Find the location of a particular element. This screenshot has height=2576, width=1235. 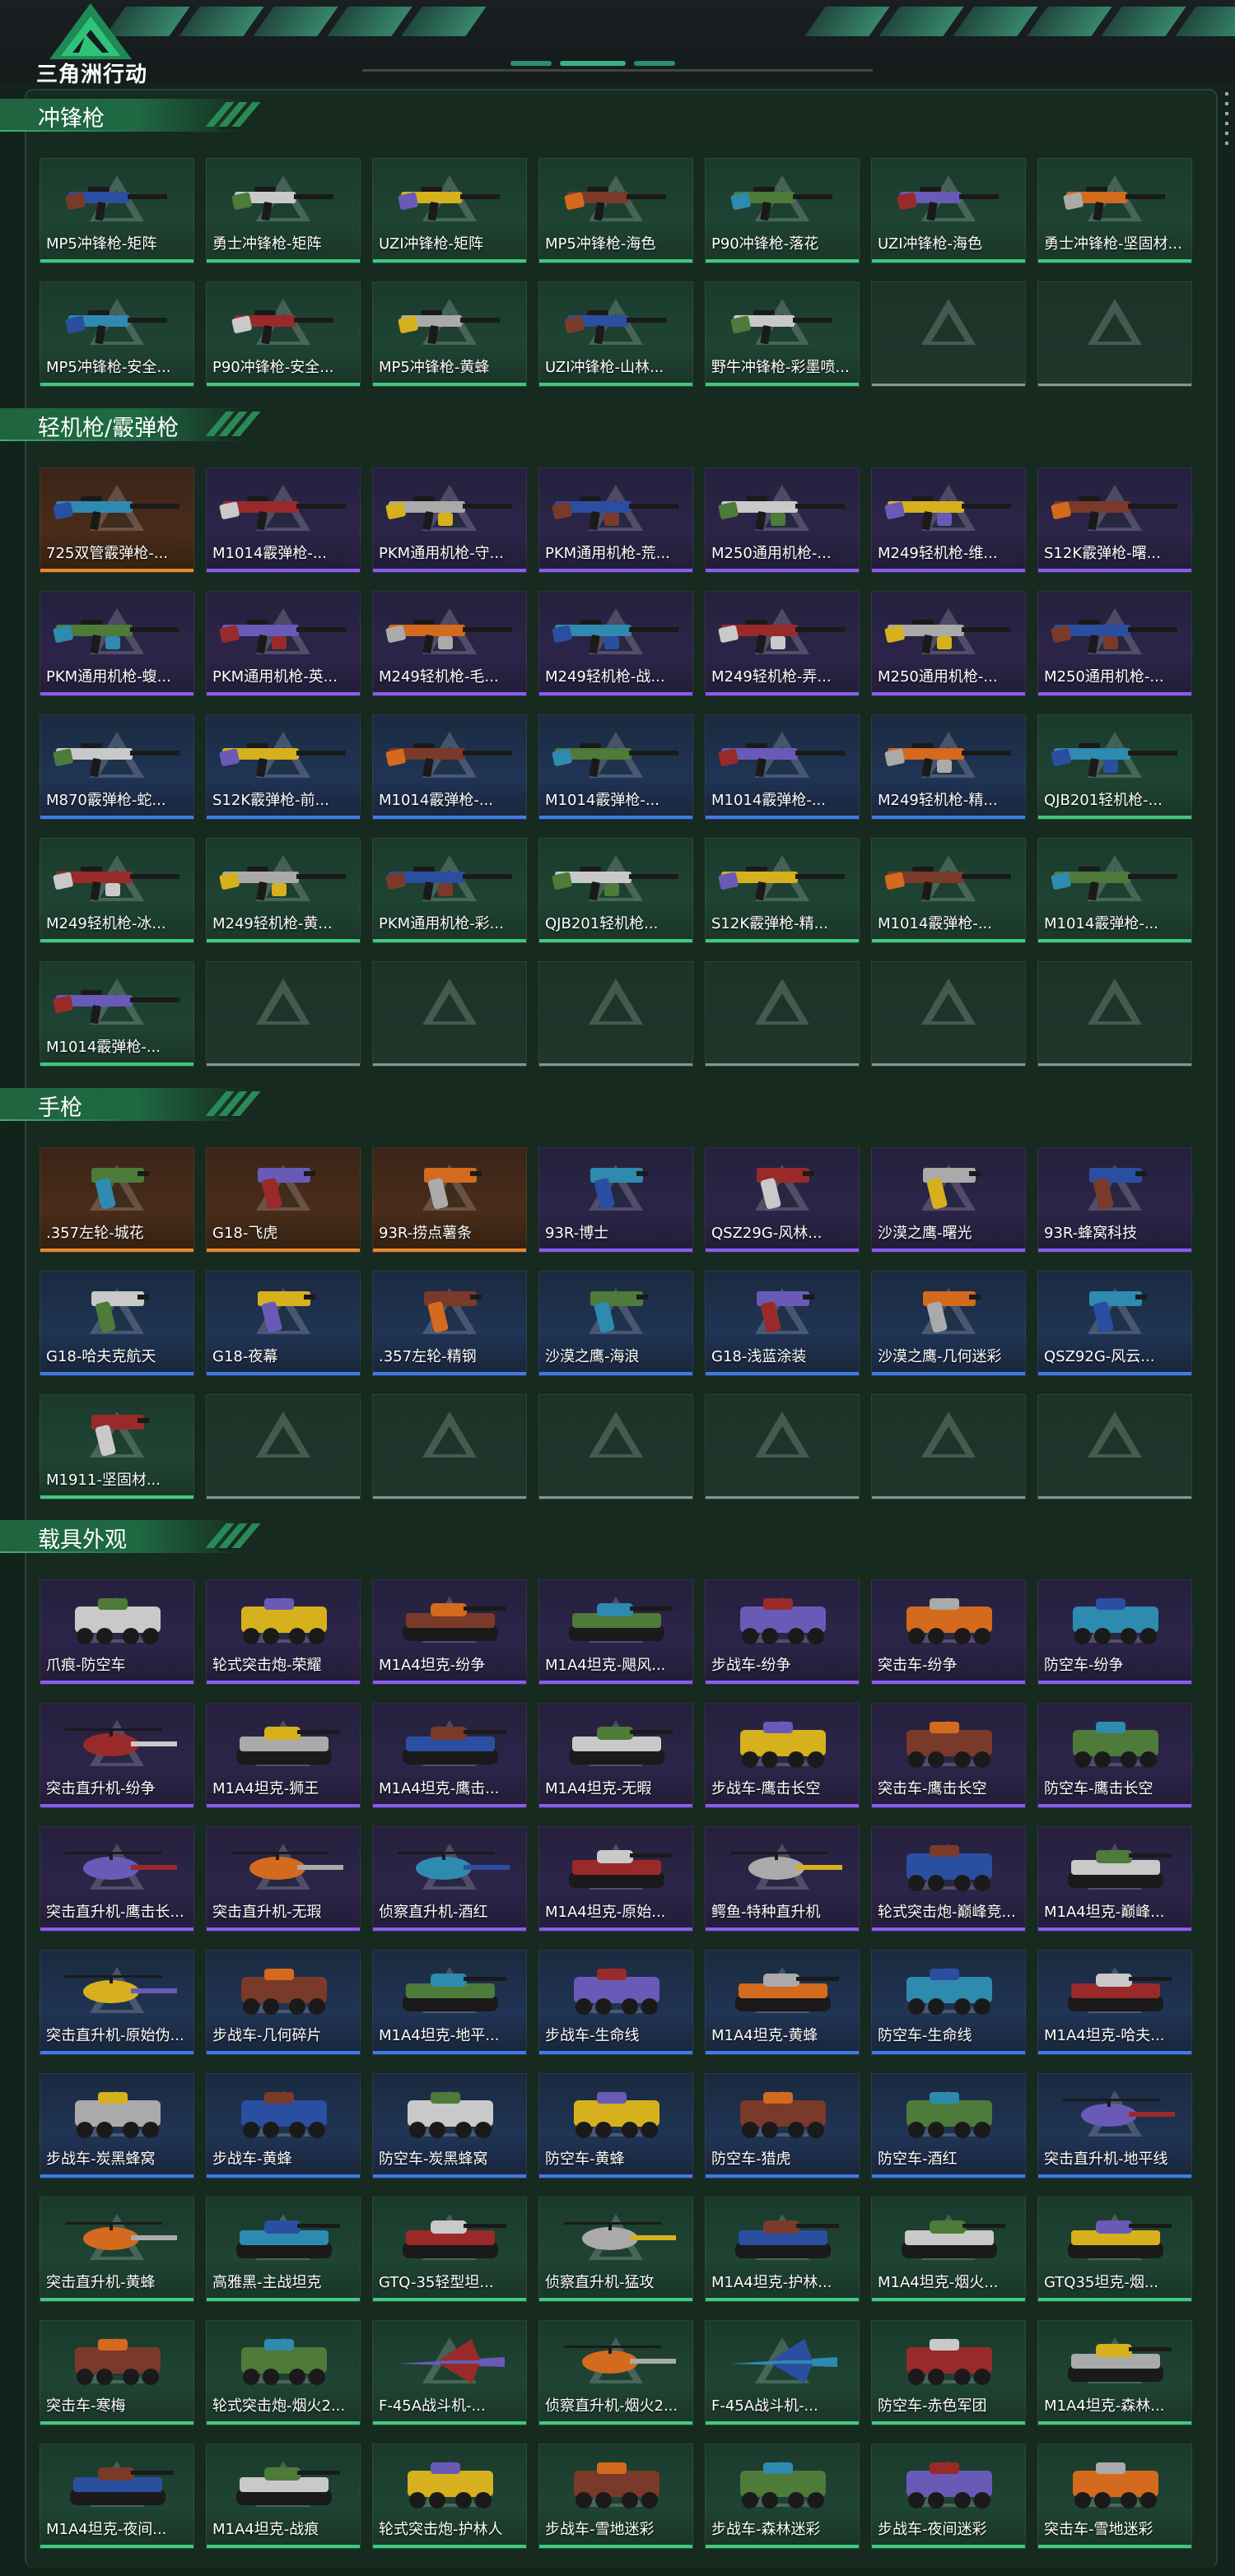

skin-card: M1A4坦克-战痕 is located at coordinates (283, 2496).